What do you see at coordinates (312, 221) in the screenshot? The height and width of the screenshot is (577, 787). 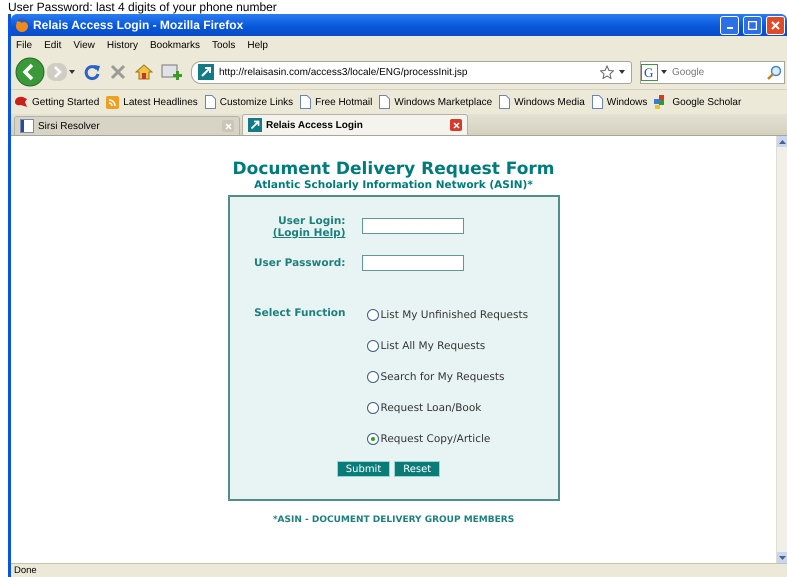 I see `field-label: User Login:` at bounding box center [312, 221].